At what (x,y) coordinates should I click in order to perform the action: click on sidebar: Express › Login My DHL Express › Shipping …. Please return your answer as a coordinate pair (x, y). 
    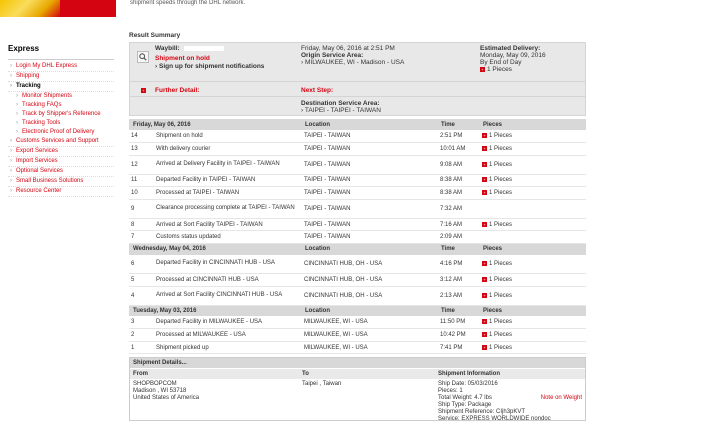
    Looking at the image, I should click on (61, 120).